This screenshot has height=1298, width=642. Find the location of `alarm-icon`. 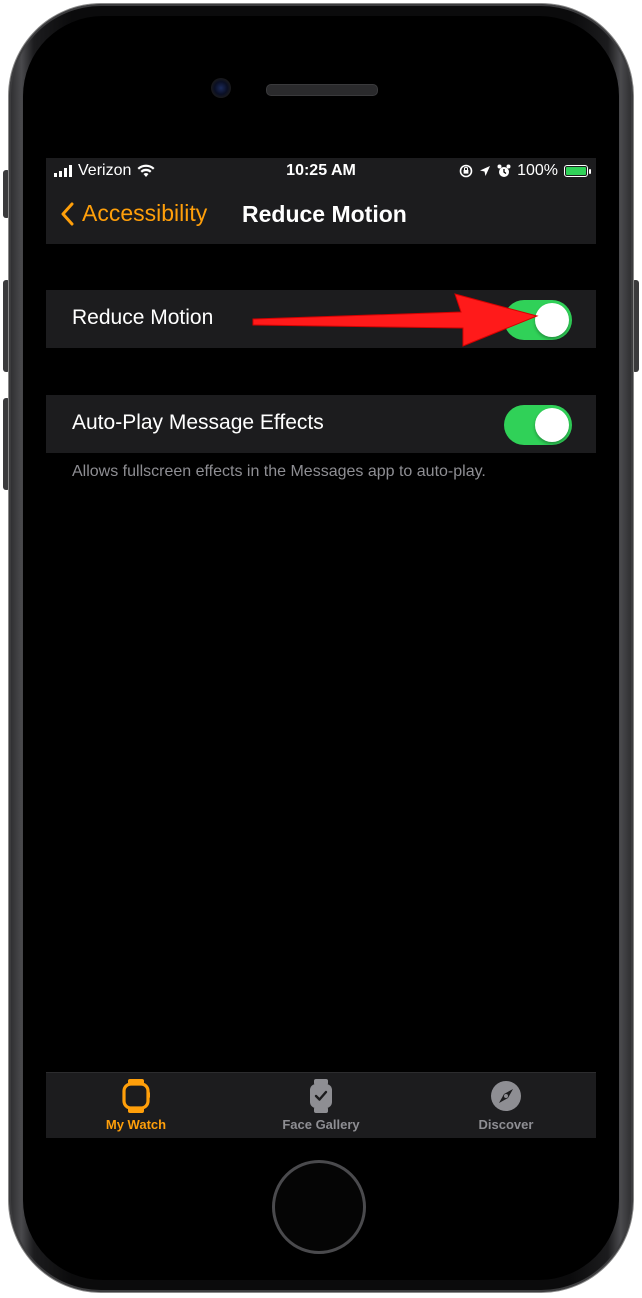

alarm-icon is located at coordinates (504, 170).